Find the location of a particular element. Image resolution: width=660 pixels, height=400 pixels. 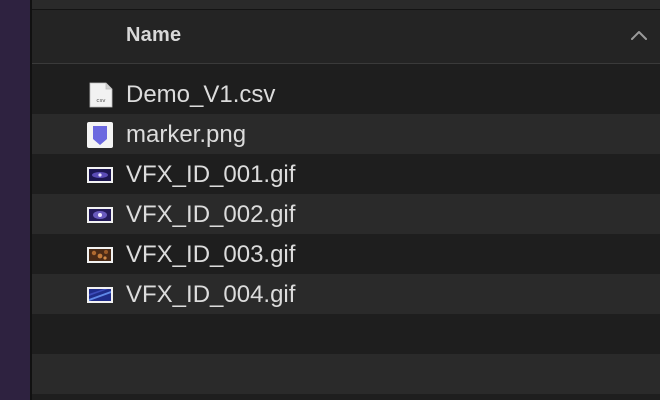

file-row: VFX_ID_003.gif is located at coordinates (346, 254).